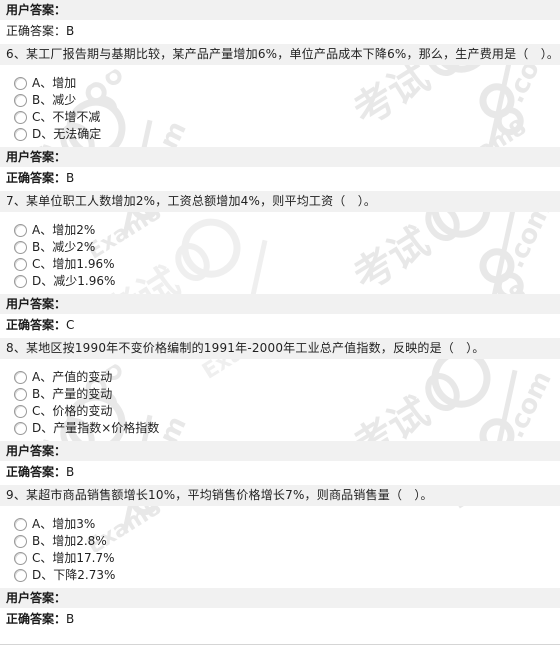 This screenshot has height=645, width=560. What do you see at coordinates (72, 377) in the screenshot?
I see `option-label: A、产值的变动` at bounding box center [72, 377].